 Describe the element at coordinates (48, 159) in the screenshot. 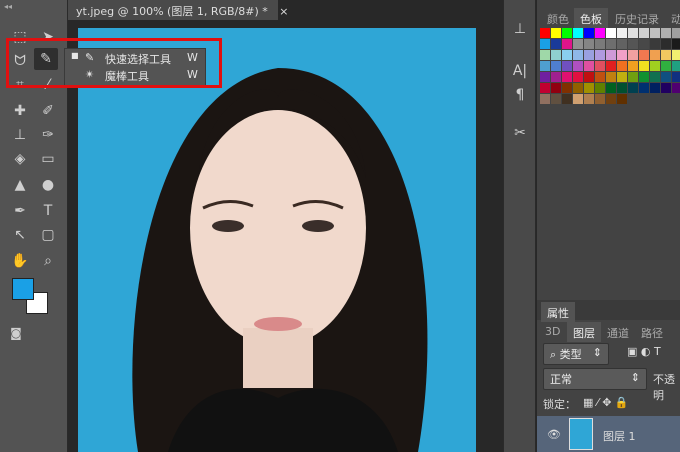

I see `gradient-tool-icon: ▭` at that location.